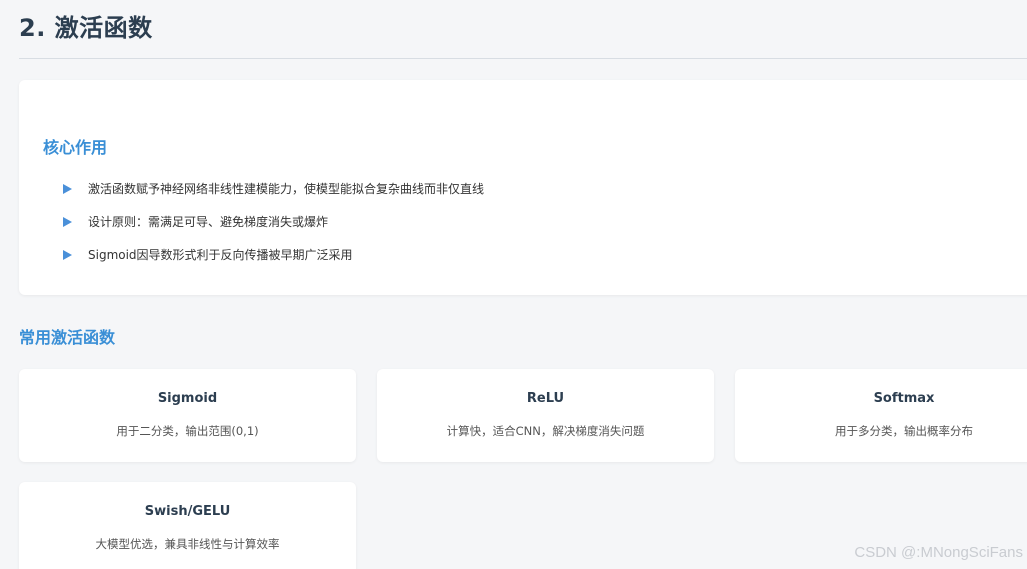 This screenshot has width=1027, height=569. What do you see at coordinates (220, 255) in the screenshot?
I see `list-item-text: Sigmoid因导数形式利于反向传播被早期广泛采用` at bounding box center [220, 255].